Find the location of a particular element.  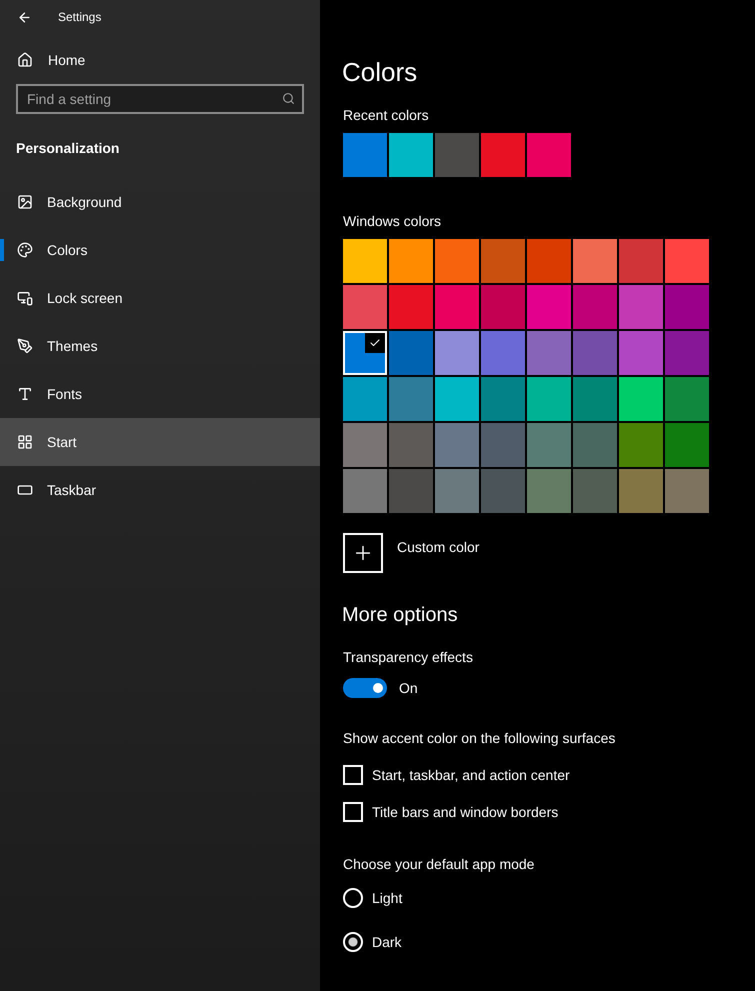

section-heading: Personalization is located at coordinates (67, 148).